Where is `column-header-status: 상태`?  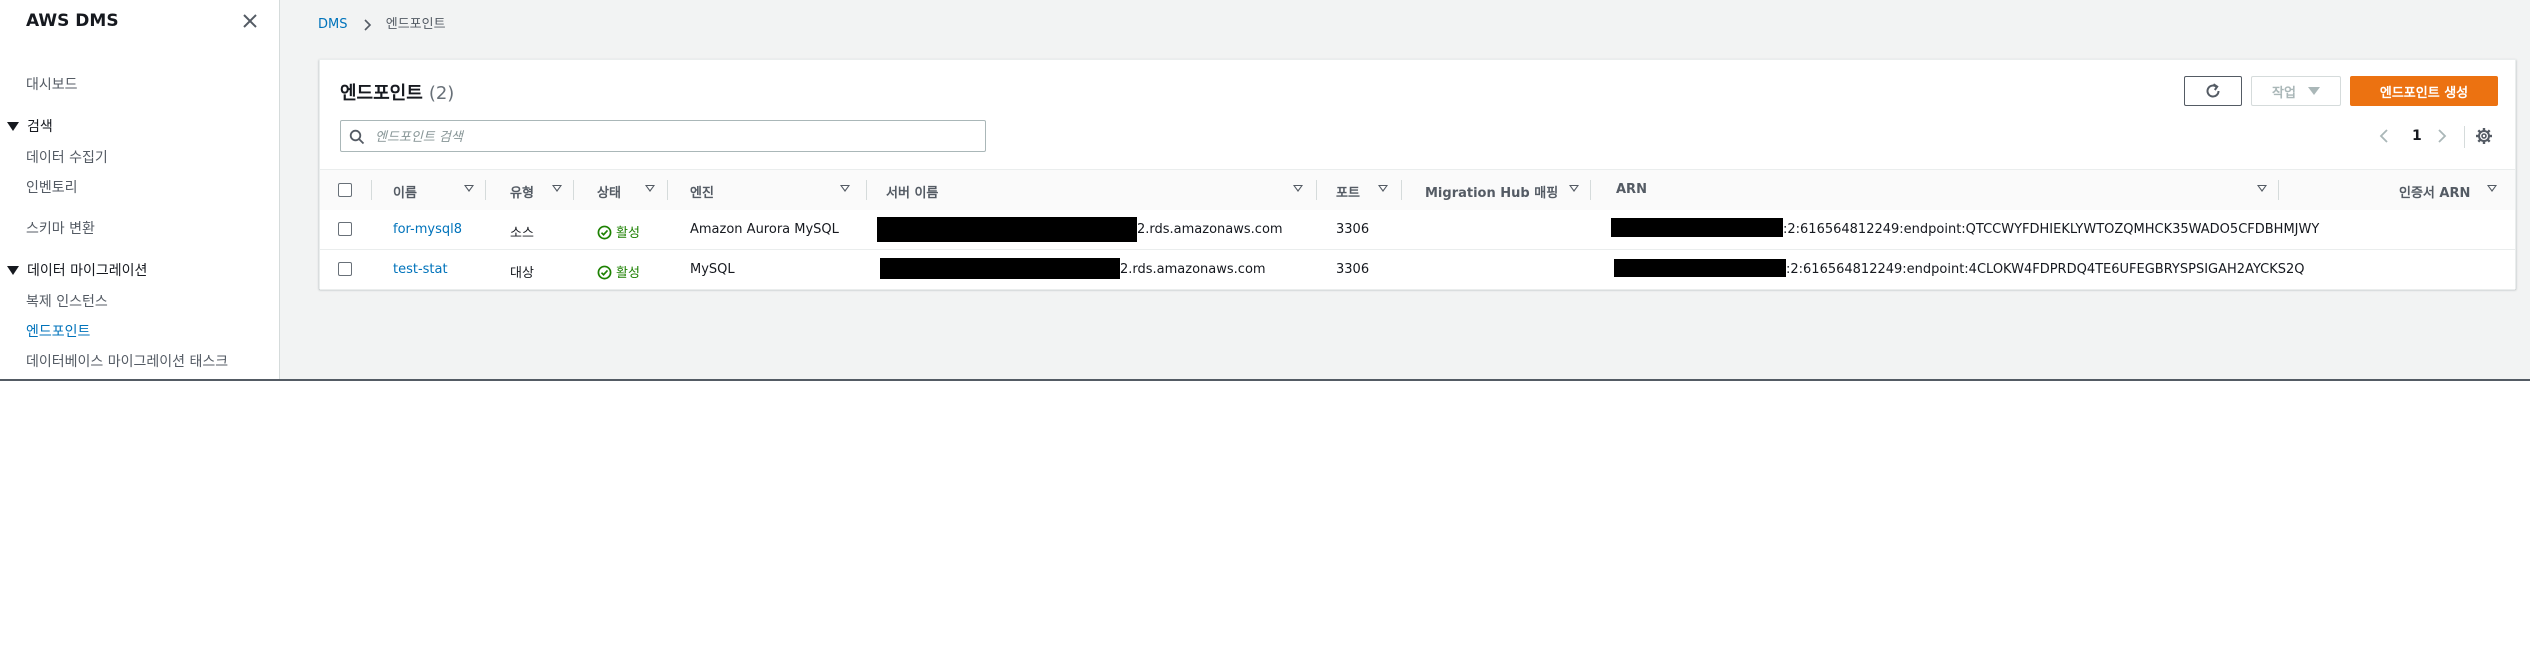 column-header-status: 상태 is located at coordinates (609, 191).